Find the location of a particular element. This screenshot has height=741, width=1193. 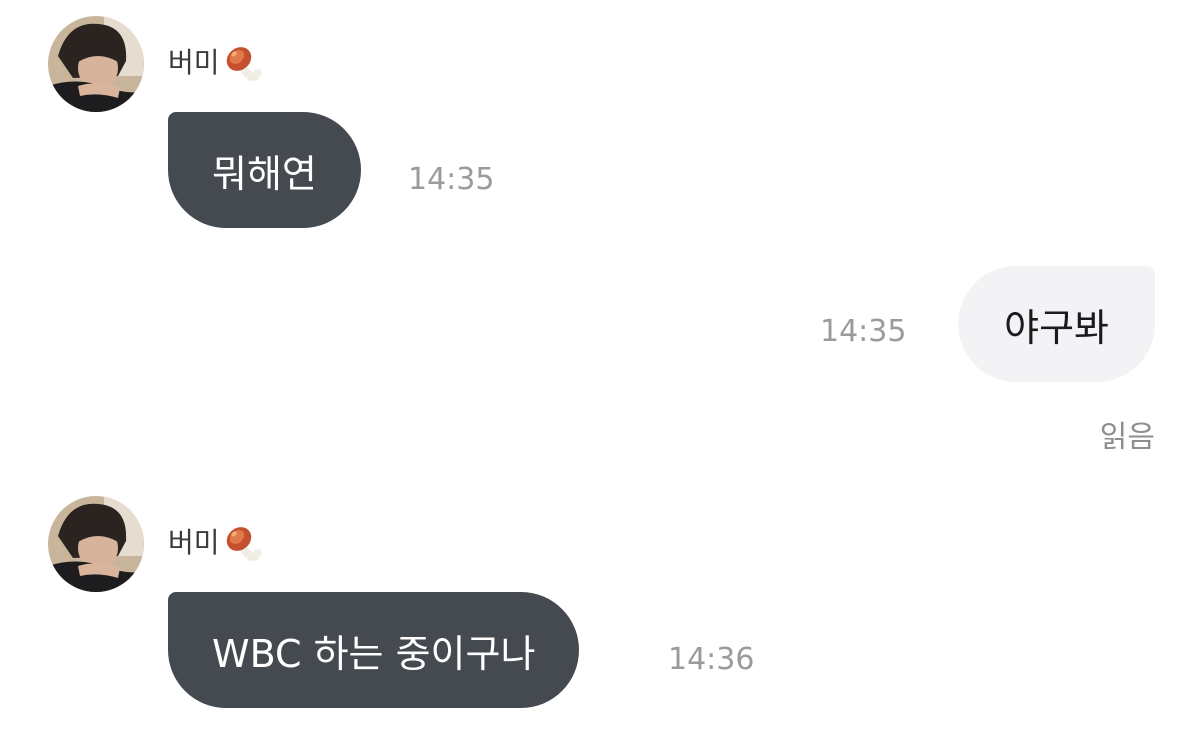

message-timestamp: 14:36 is located at coordinates (711, 659).